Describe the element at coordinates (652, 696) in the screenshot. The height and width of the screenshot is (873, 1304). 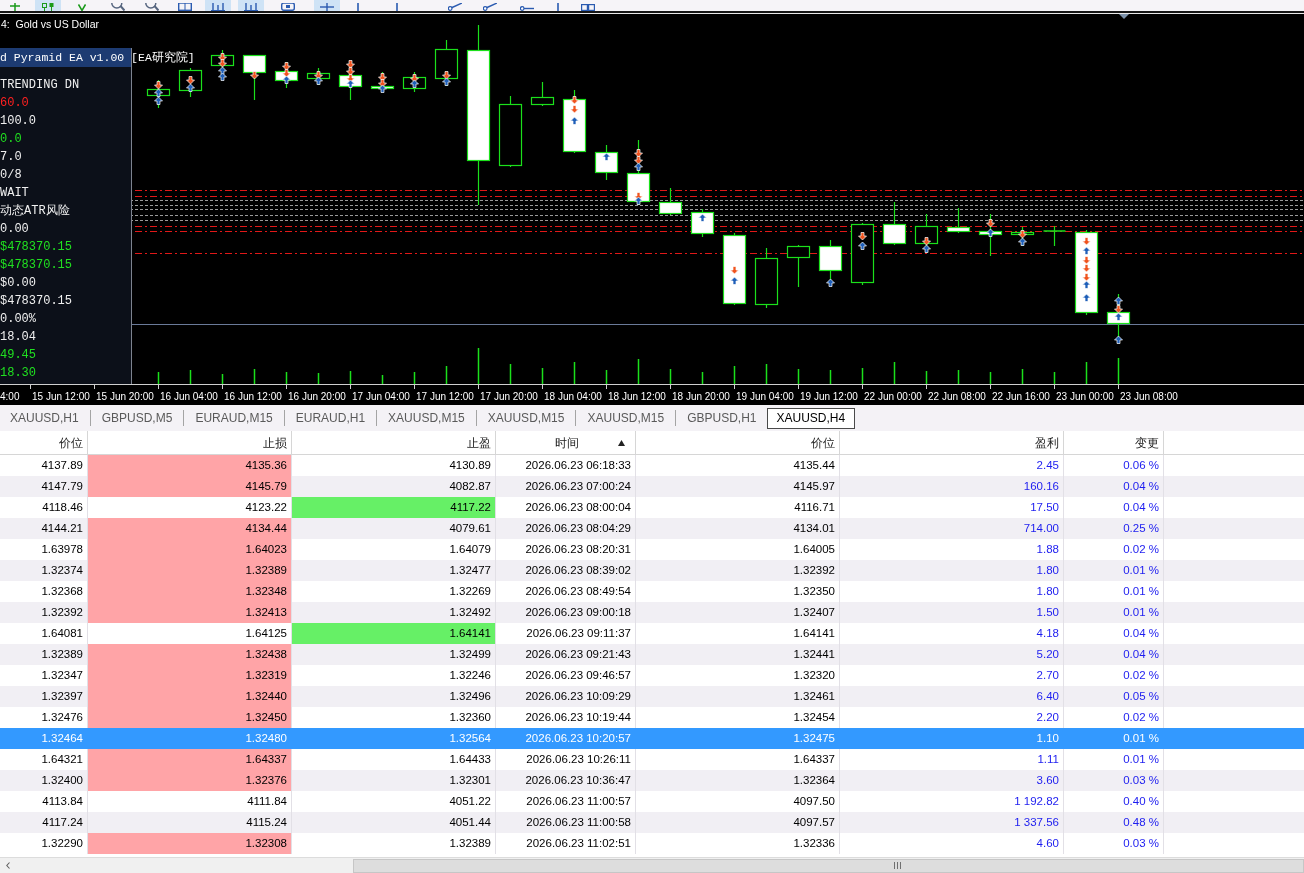
I see `table-row: 1.32397 1.32440 1.32496 2026.06.23 10:09:29 1.32461 6.40 0.05 %` at that location.